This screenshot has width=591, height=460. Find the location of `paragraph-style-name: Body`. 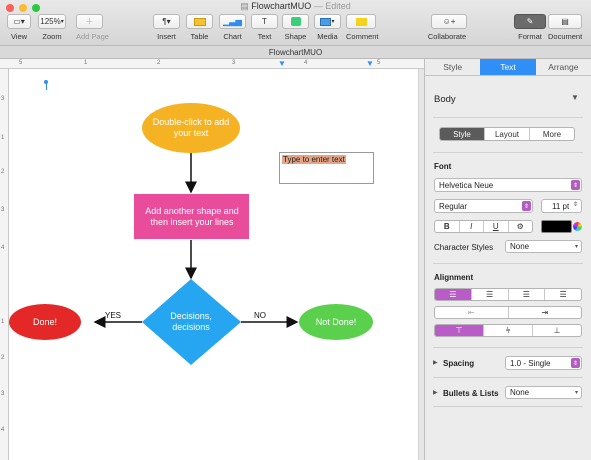

paragraph-style-name: Body is located at coordinates (445, 99).